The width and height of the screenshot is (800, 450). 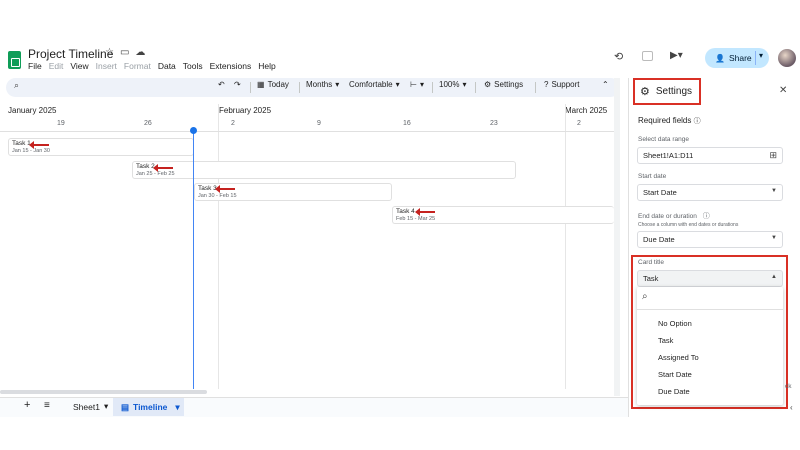 What do you see at coordinates (319, 123) in the screenshot?
I see `day-tick: 9` at bounding box center [319, 123].